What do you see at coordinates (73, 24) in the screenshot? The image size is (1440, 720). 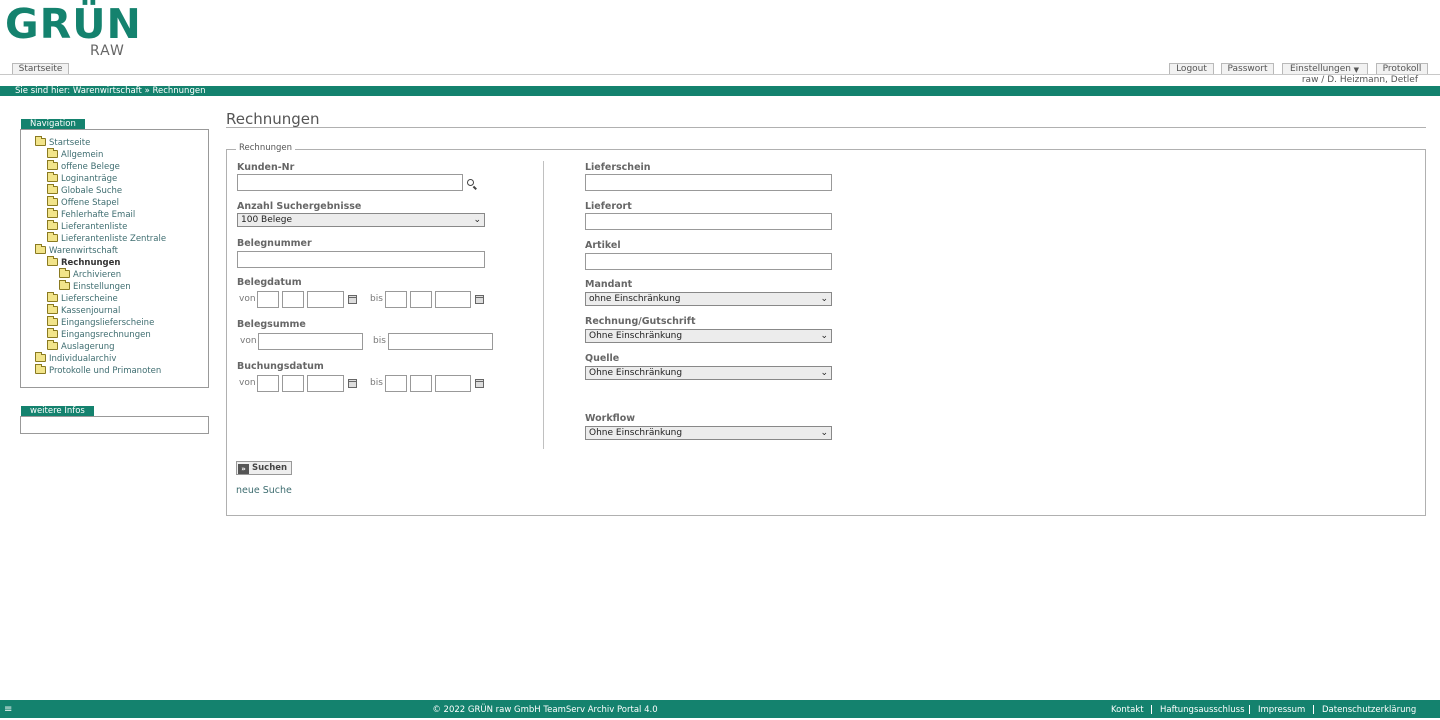 I see `brand-logo: GRÜN` at bounding box center [73, 24].